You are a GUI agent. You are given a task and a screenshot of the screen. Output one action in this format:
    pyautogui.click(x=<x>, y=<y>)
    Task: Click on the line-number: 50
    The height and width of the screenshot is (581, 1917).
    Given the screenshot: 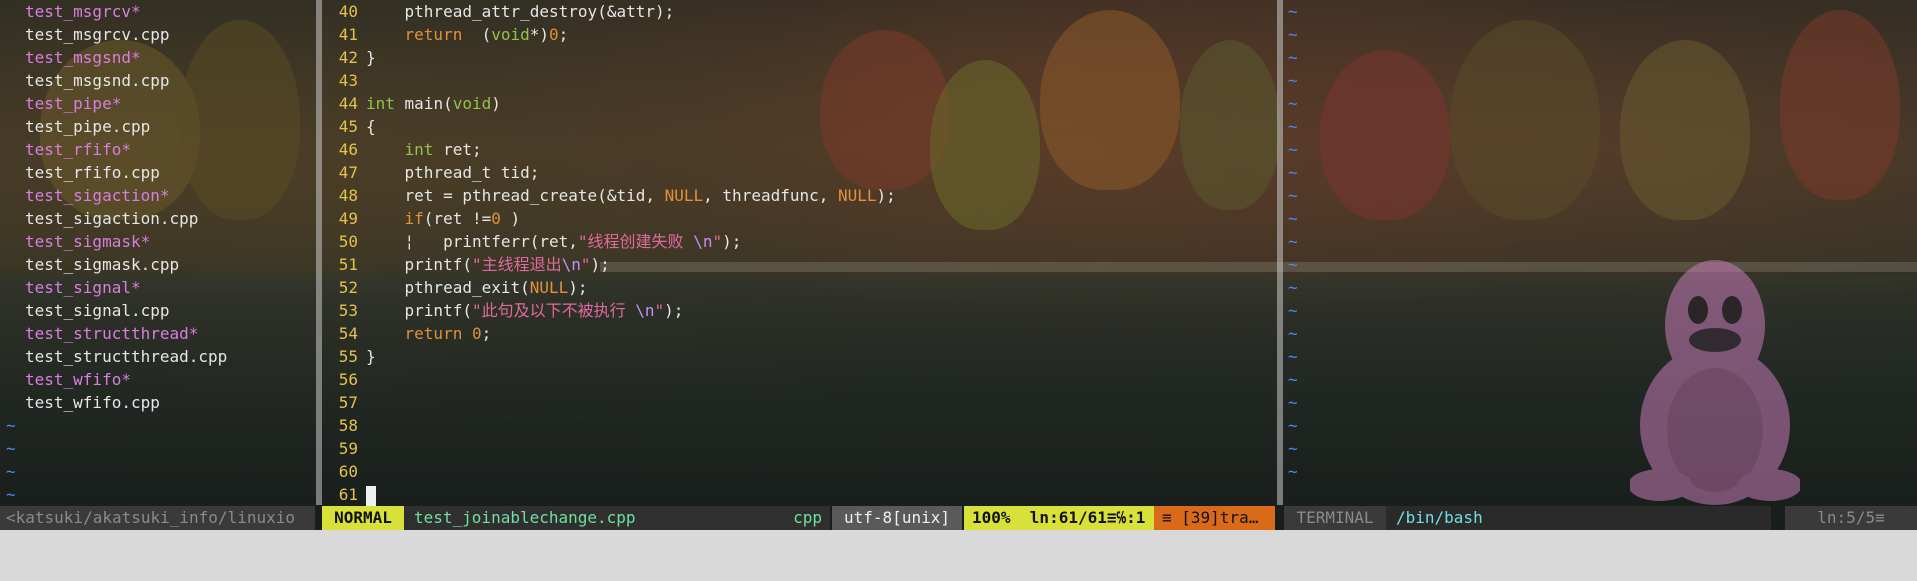 What is the action you would take?
    pyautogui.click(x=348, y=241)
    